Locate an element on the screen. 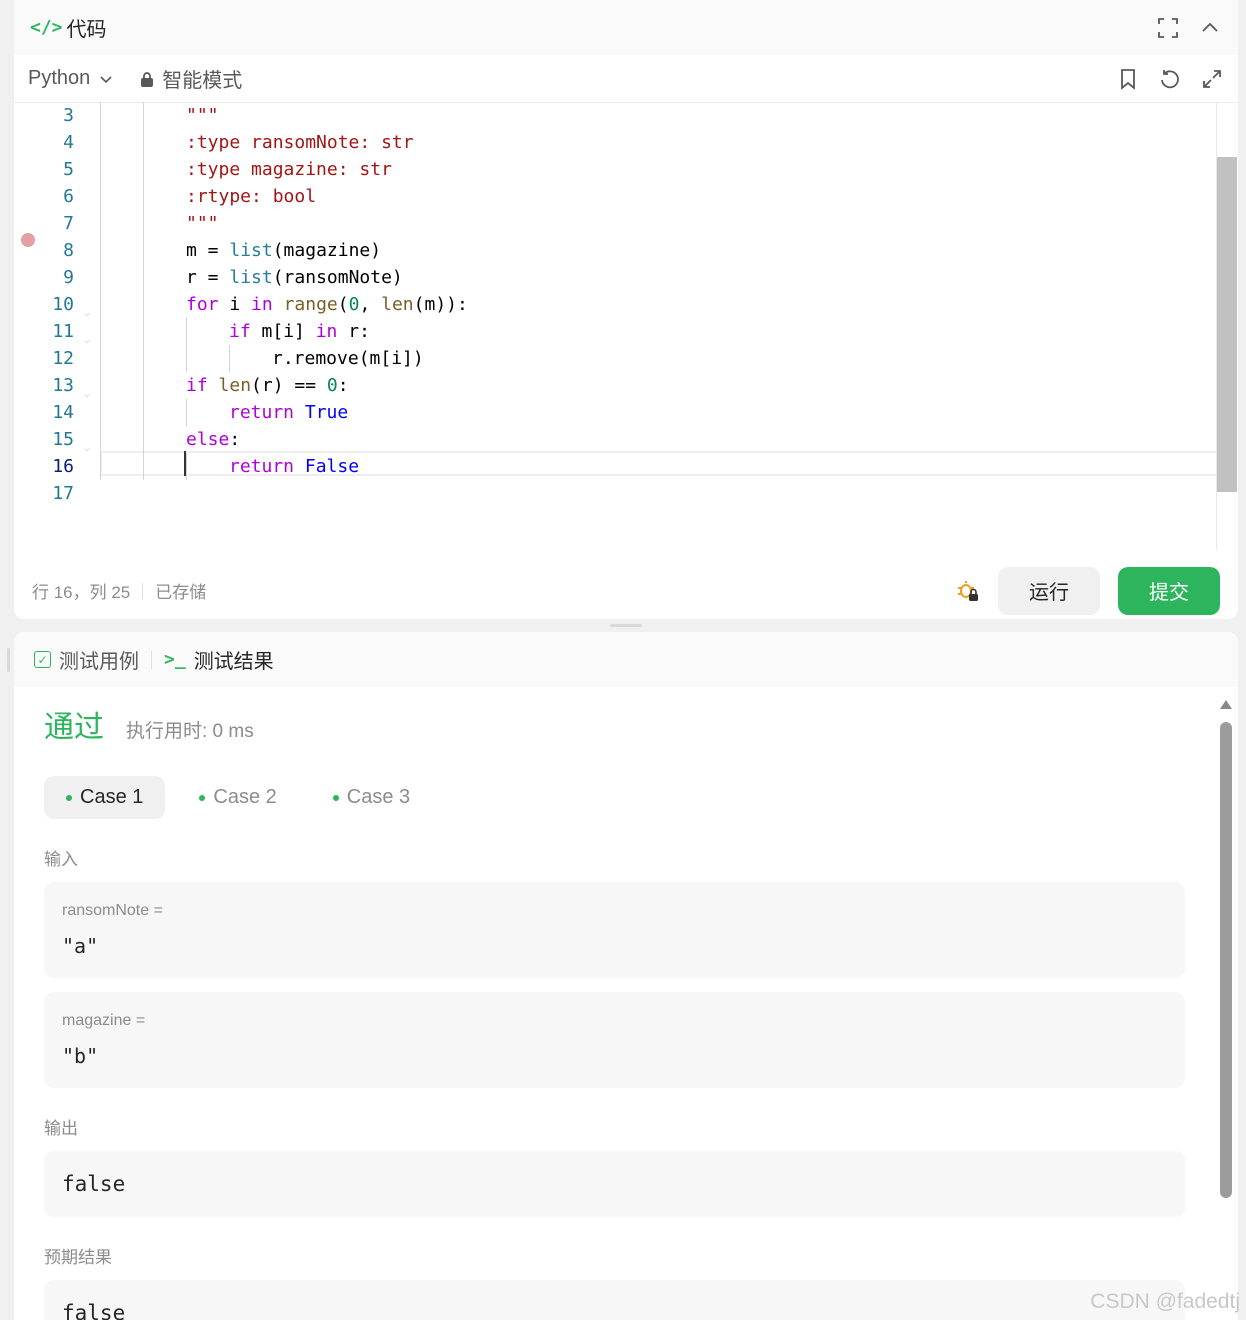 The image size is (1246, 1320). code-text: else: is located at coordinates (213, 439).